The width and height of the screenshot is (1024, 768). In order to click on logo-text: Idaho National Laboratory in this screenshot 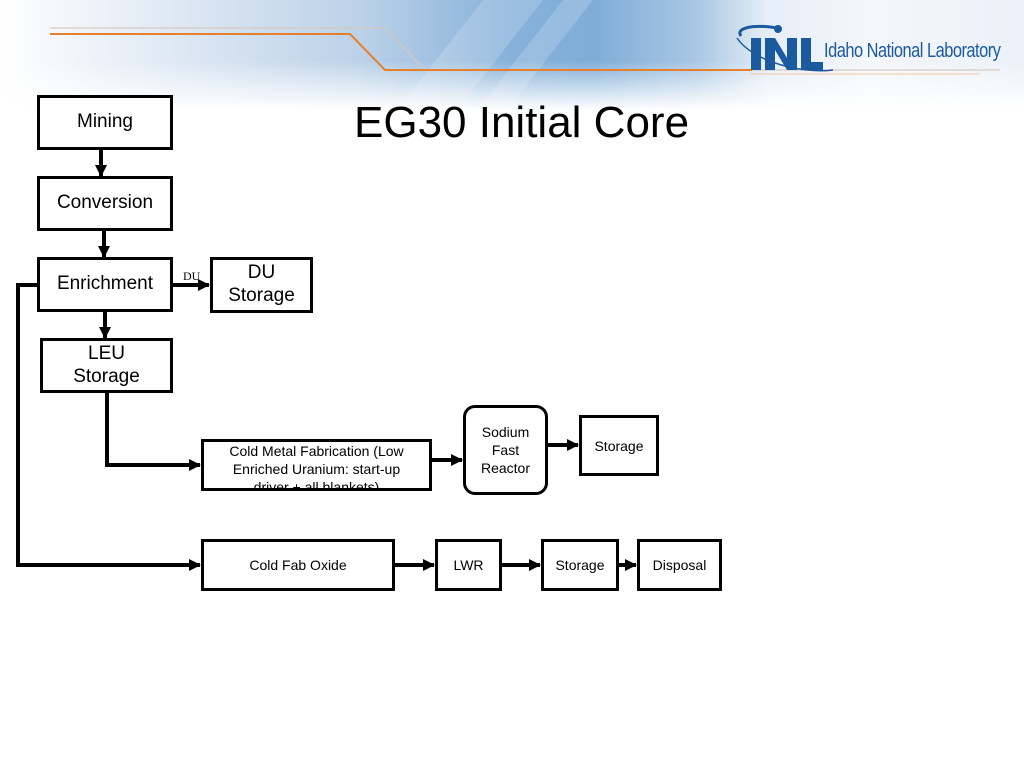, I will do `click(912, 51)`.